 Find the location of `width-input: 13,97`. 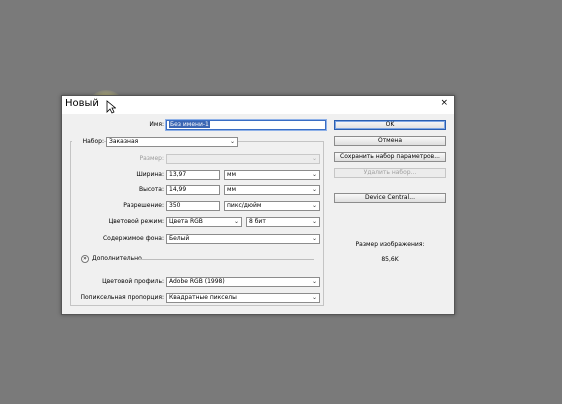

width-input: 13,97 is located at coordinates (193, 175).